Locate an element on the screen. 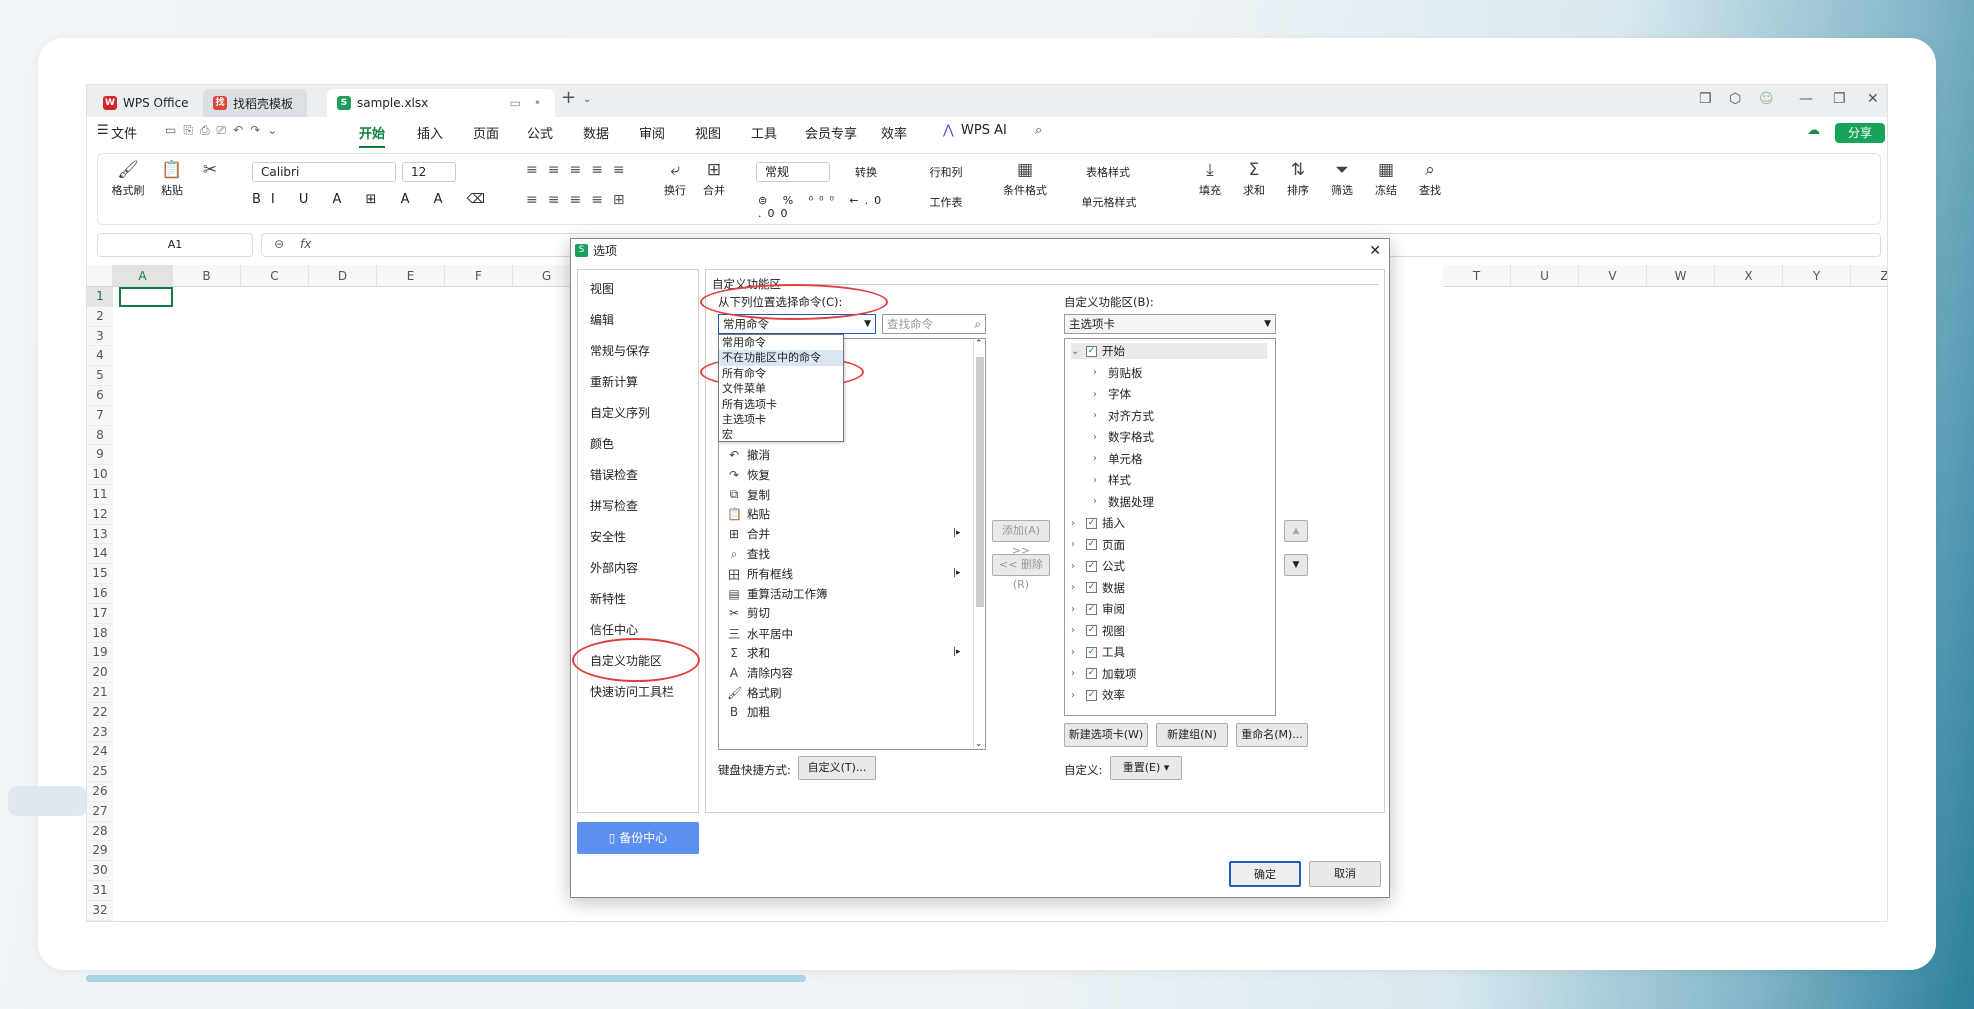 Image resolution: width=1974 pixels, height=1009 pixels. row-header: 20 is located at coordinates (100, 673).